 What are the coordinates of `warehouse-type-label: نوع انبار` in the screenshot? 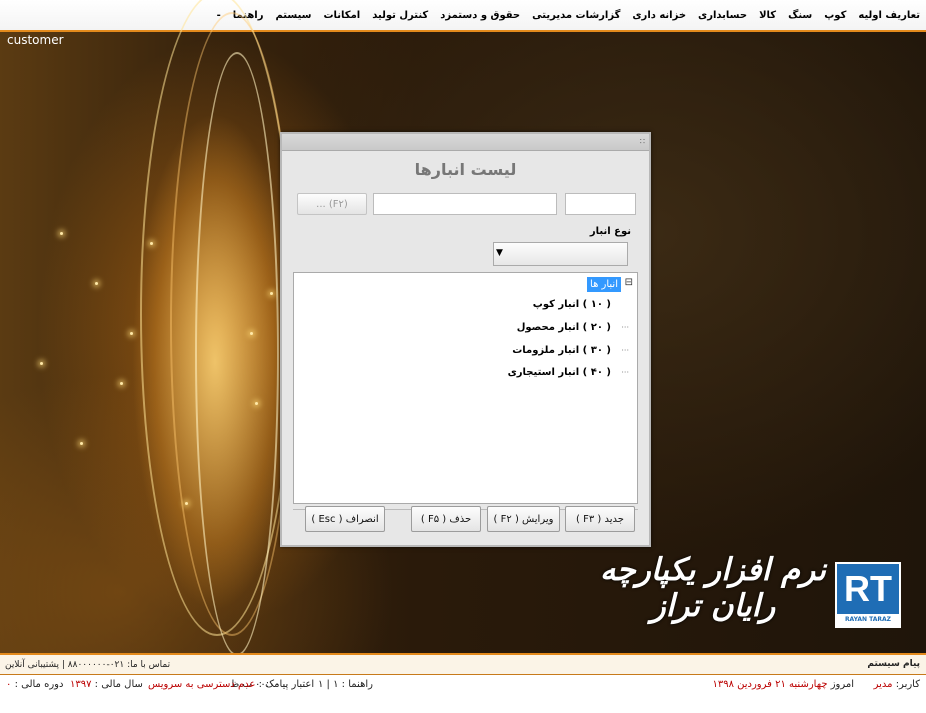 It's located at (610, 231).